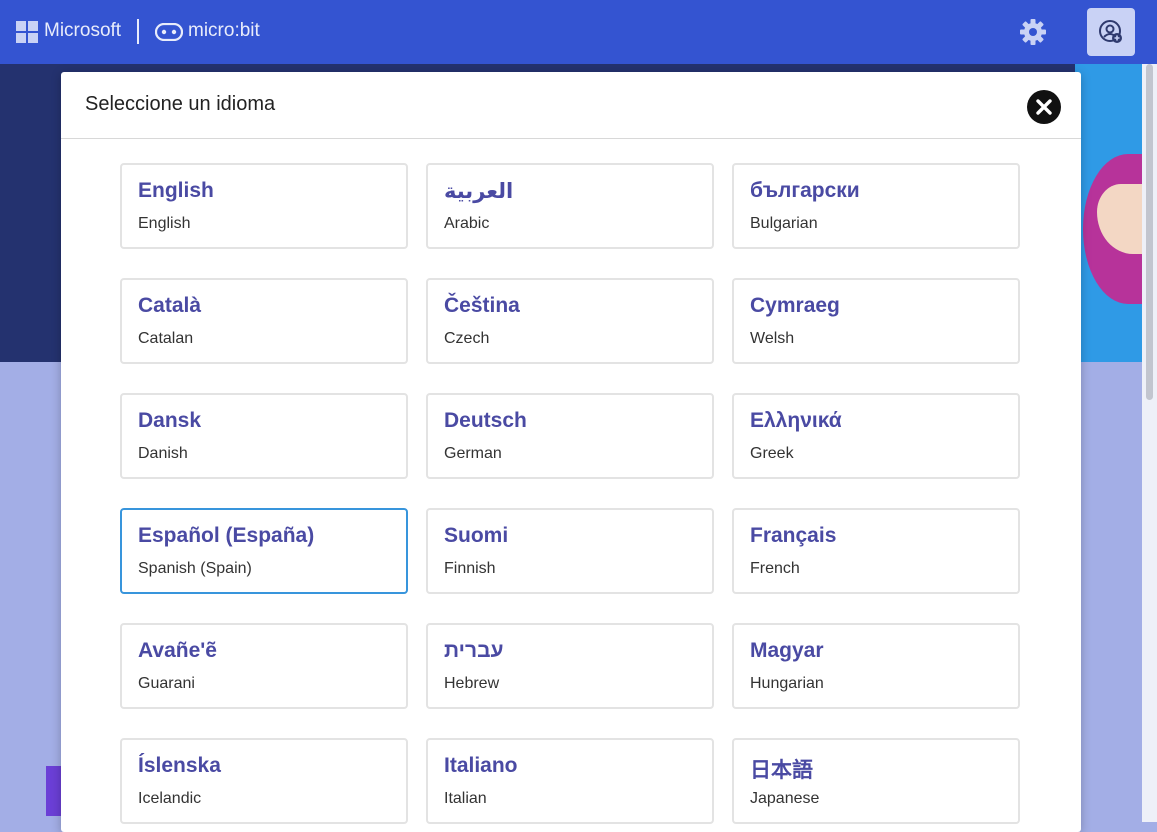  What do you see at coordinates (170, 798) in the screenshot?
I see `language-english-name: Icelandic` at bounding box center [170, 798].